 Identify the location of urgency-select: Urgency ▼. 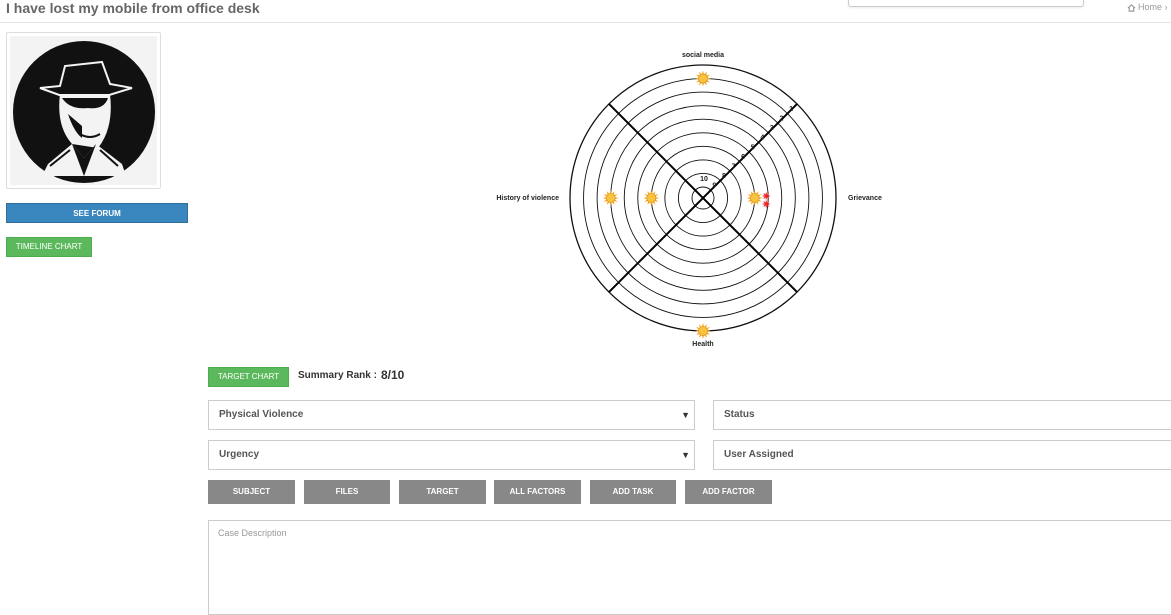
(451, 455).